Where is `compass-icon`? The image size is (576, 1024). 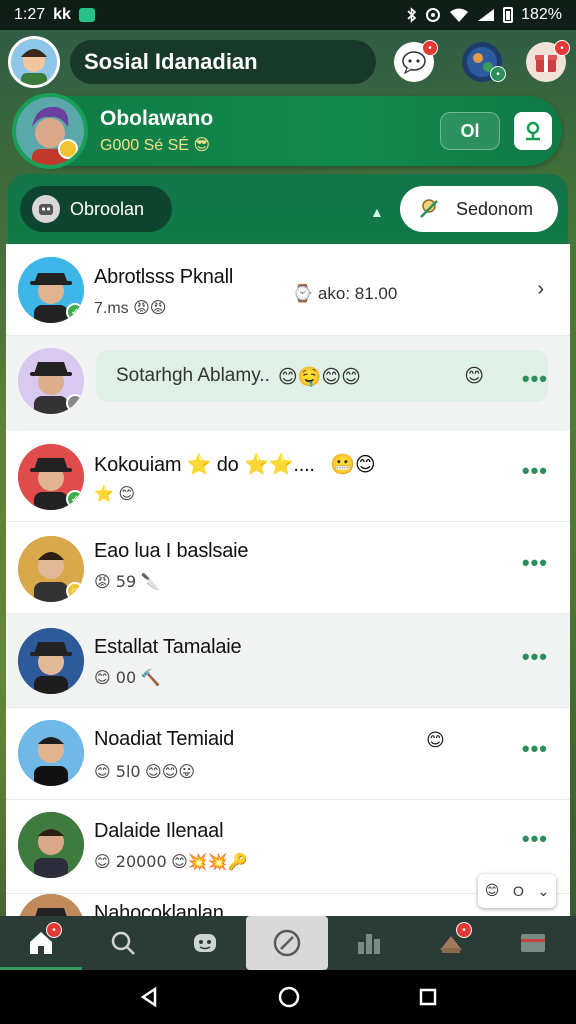
compass-icon is located at coordinates (287, 943).